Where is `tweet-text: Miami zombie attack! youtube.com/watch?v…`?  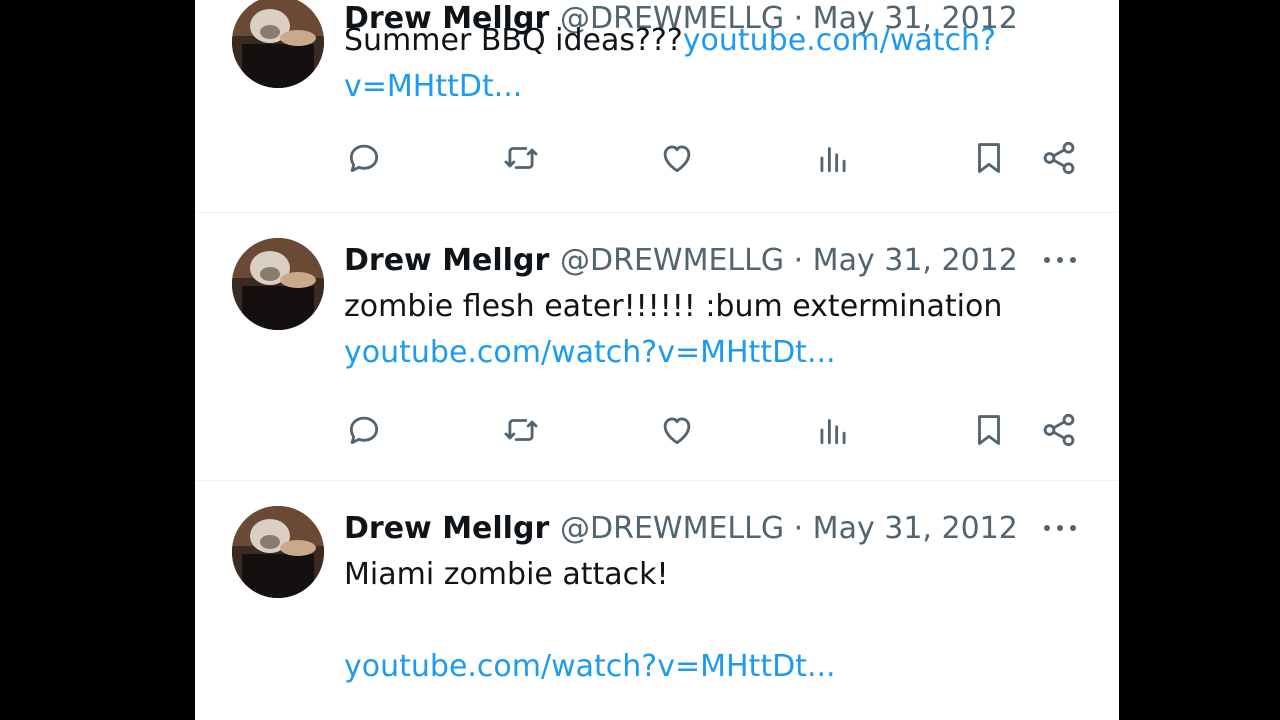 tweet-text: Miami zombie attack! youtube.com/watch?v… is located at coordinates (694, 621).